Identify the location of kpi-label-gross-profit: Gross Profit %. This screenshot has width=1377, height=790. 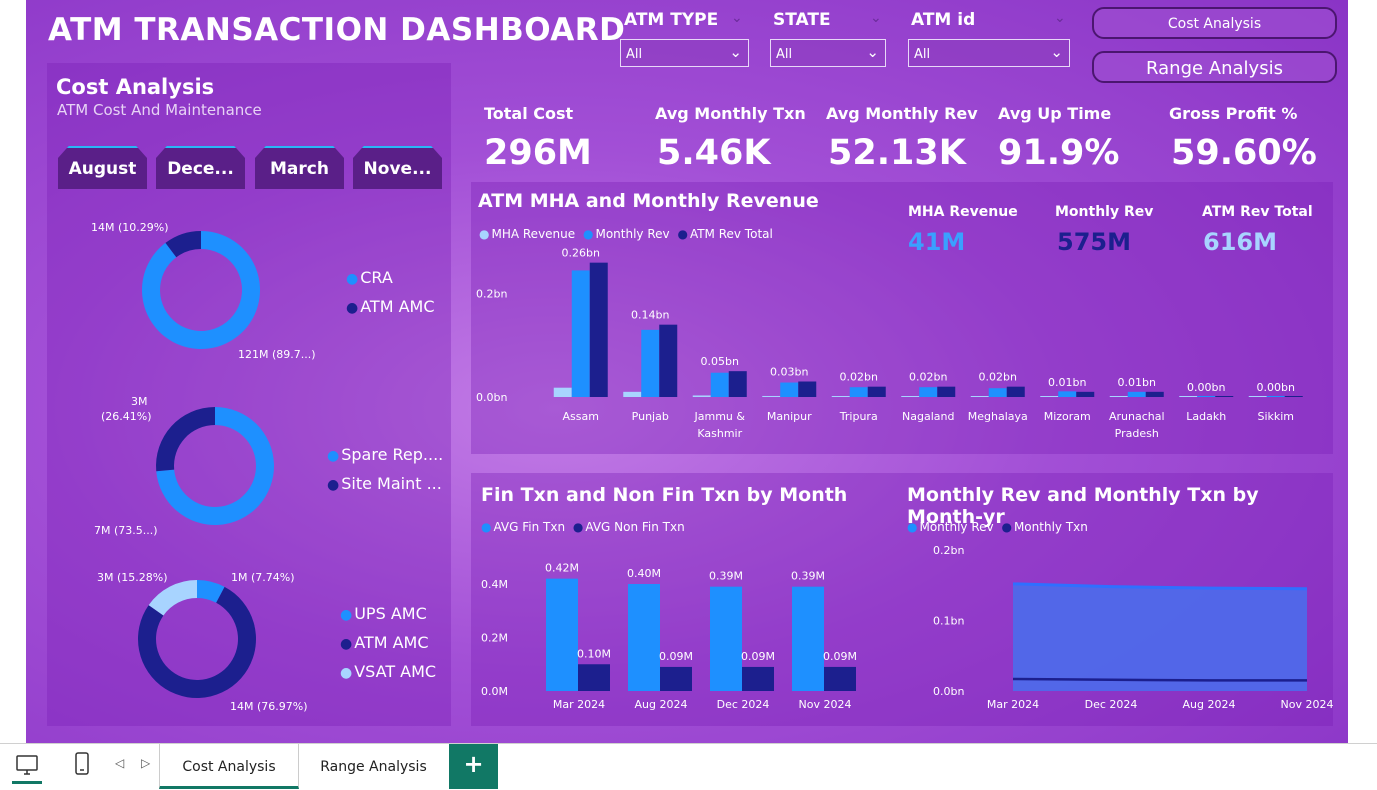
(1233, 113).